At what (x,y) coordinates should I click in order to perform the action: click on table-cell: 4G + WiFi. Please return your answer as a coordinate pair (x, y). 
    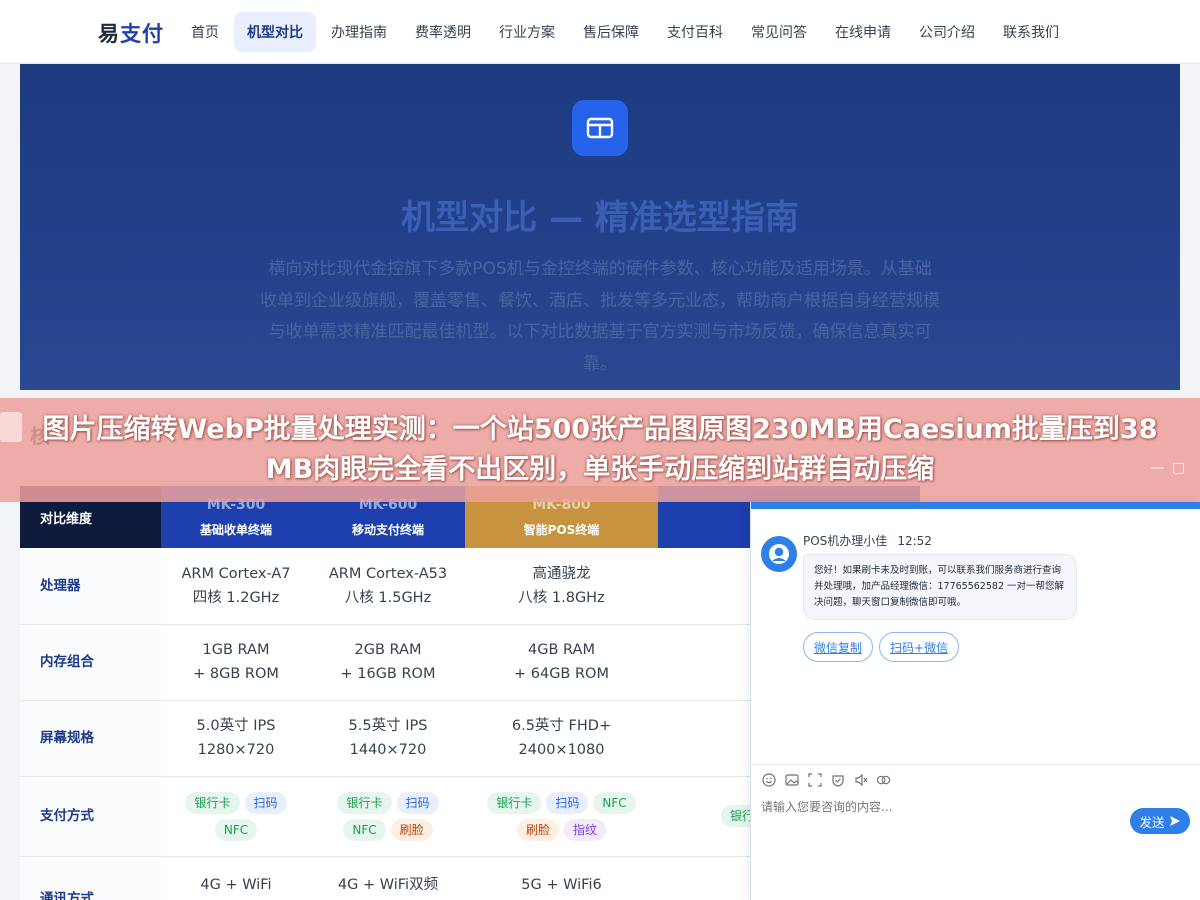
    Looking at the image, I should click on (236, 878).